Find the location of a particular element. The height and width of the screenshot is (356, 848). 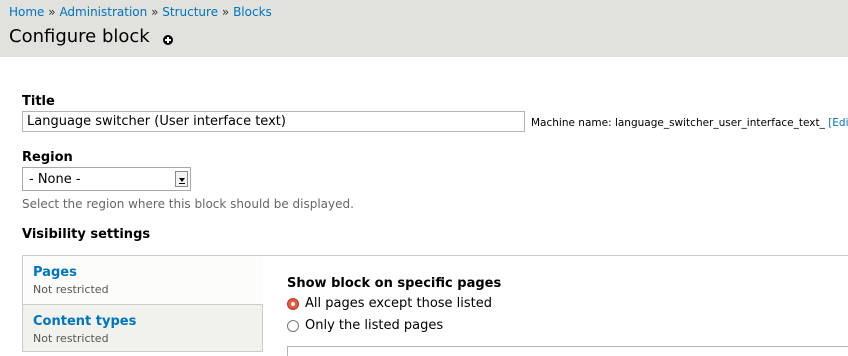

radio-only-listed-pages is located at coordinates (293, 326).